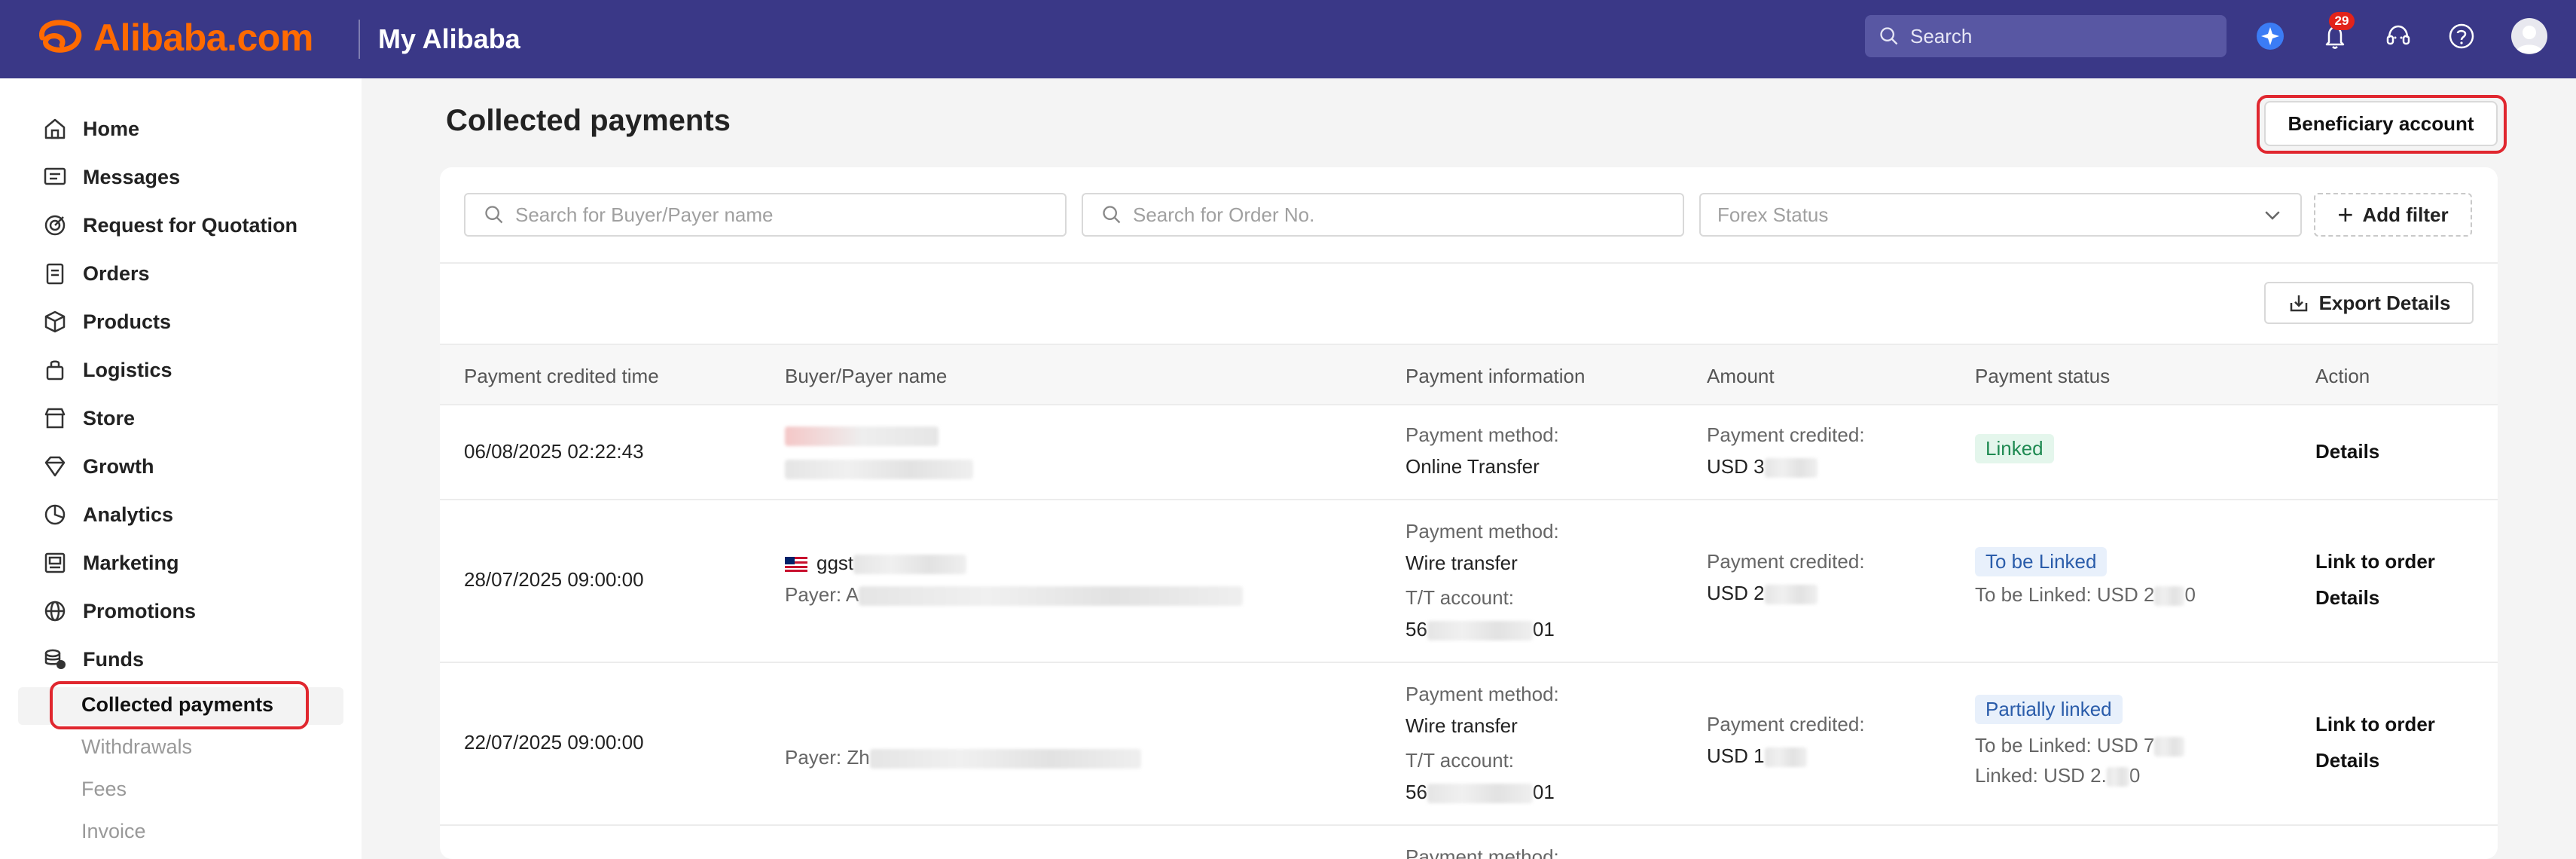  What do you see at coordinates (1389, 215) in the screenshot?
I see `order-search-input` at bounding box center [1389, 215].